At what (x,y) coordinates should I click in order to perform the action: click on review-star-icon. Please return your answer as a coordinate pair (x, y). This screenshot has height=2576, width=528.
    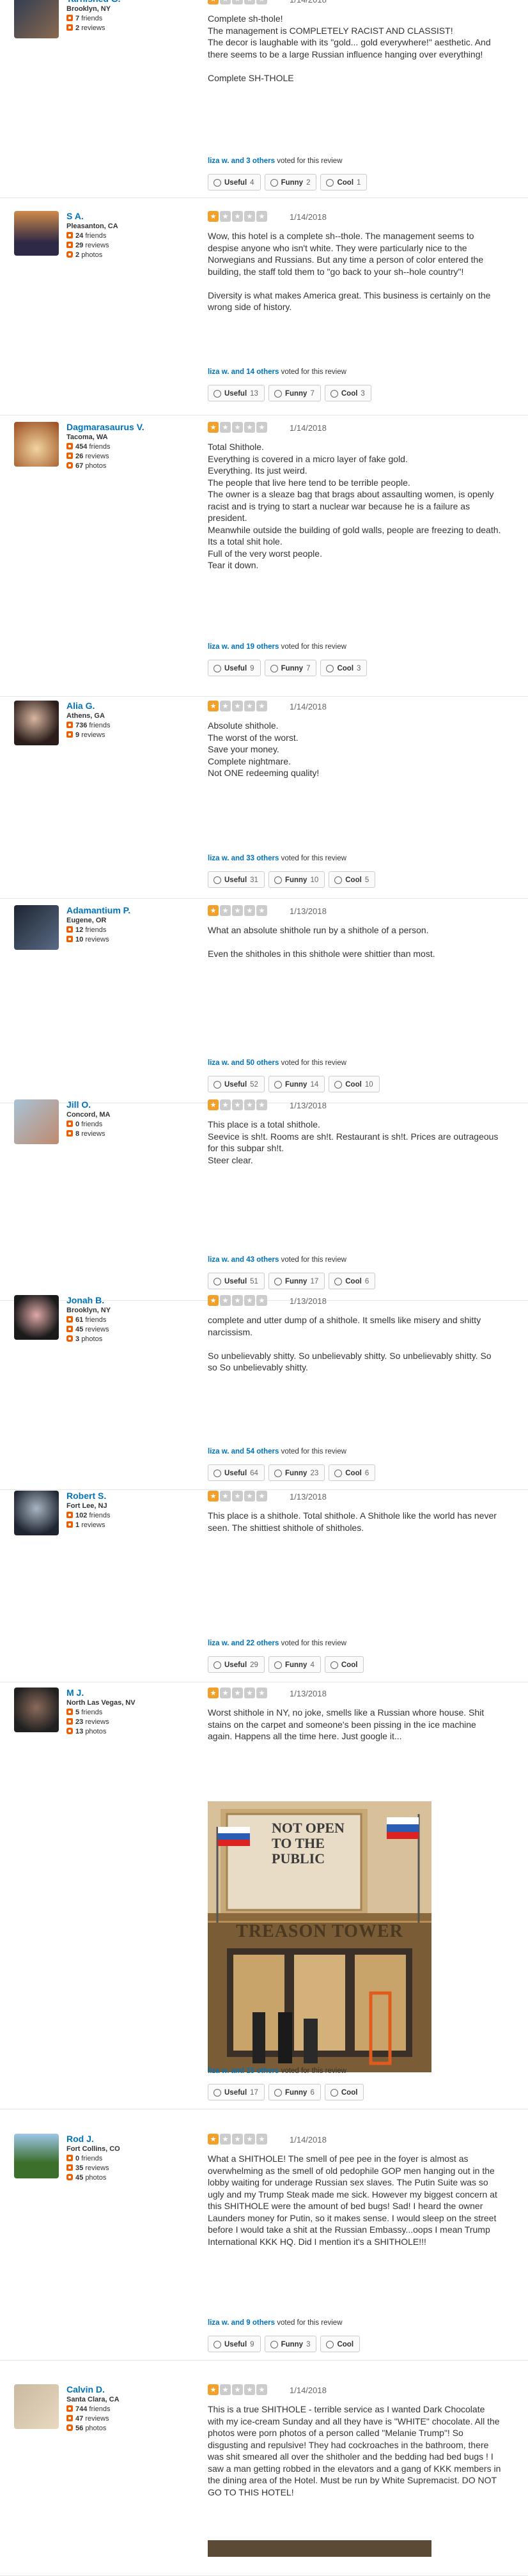
    Looking at the image, I should click on (69, 456).